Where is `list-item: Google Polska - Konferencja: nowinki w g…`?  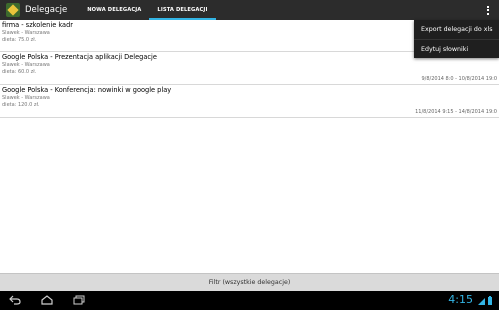
list-item: Google Polska - Konferencja: nowinki w g… is located at coordinates (249, 101).